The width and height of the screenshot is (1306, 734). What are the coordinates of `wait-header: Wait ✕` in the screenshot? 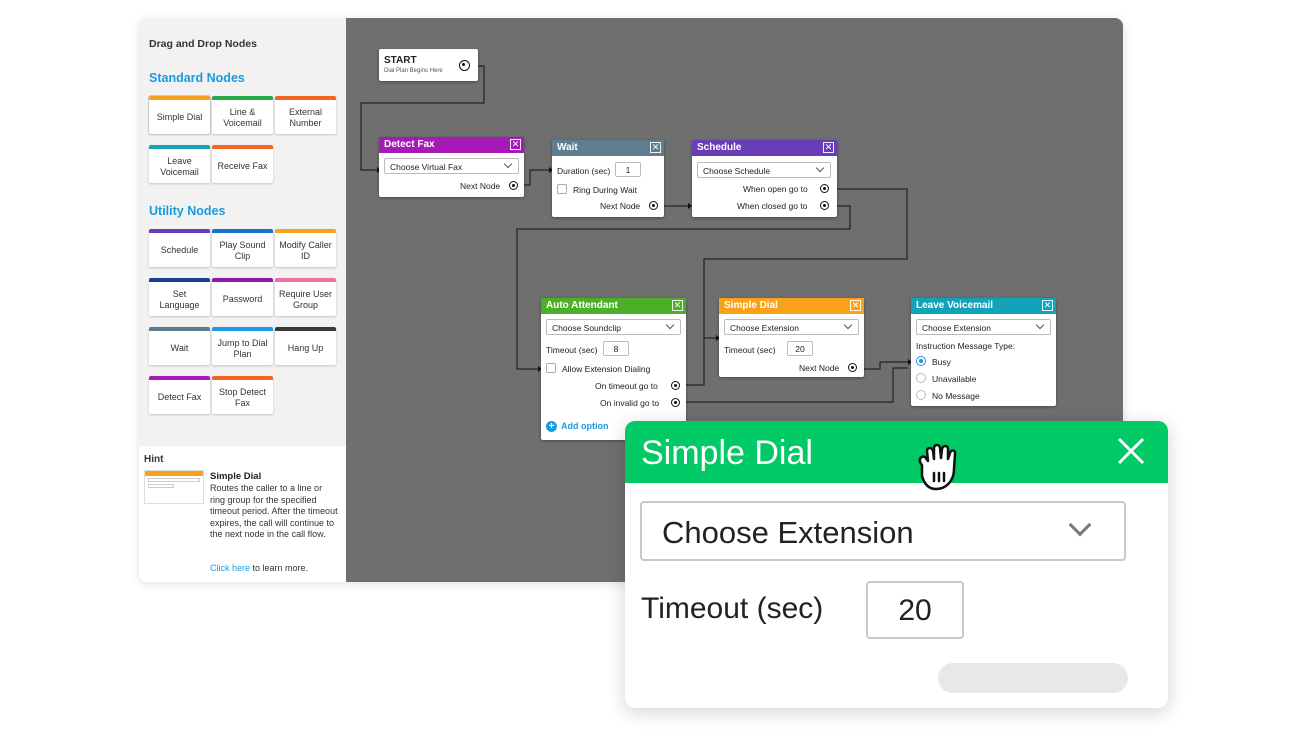 It's located at (608, 148).